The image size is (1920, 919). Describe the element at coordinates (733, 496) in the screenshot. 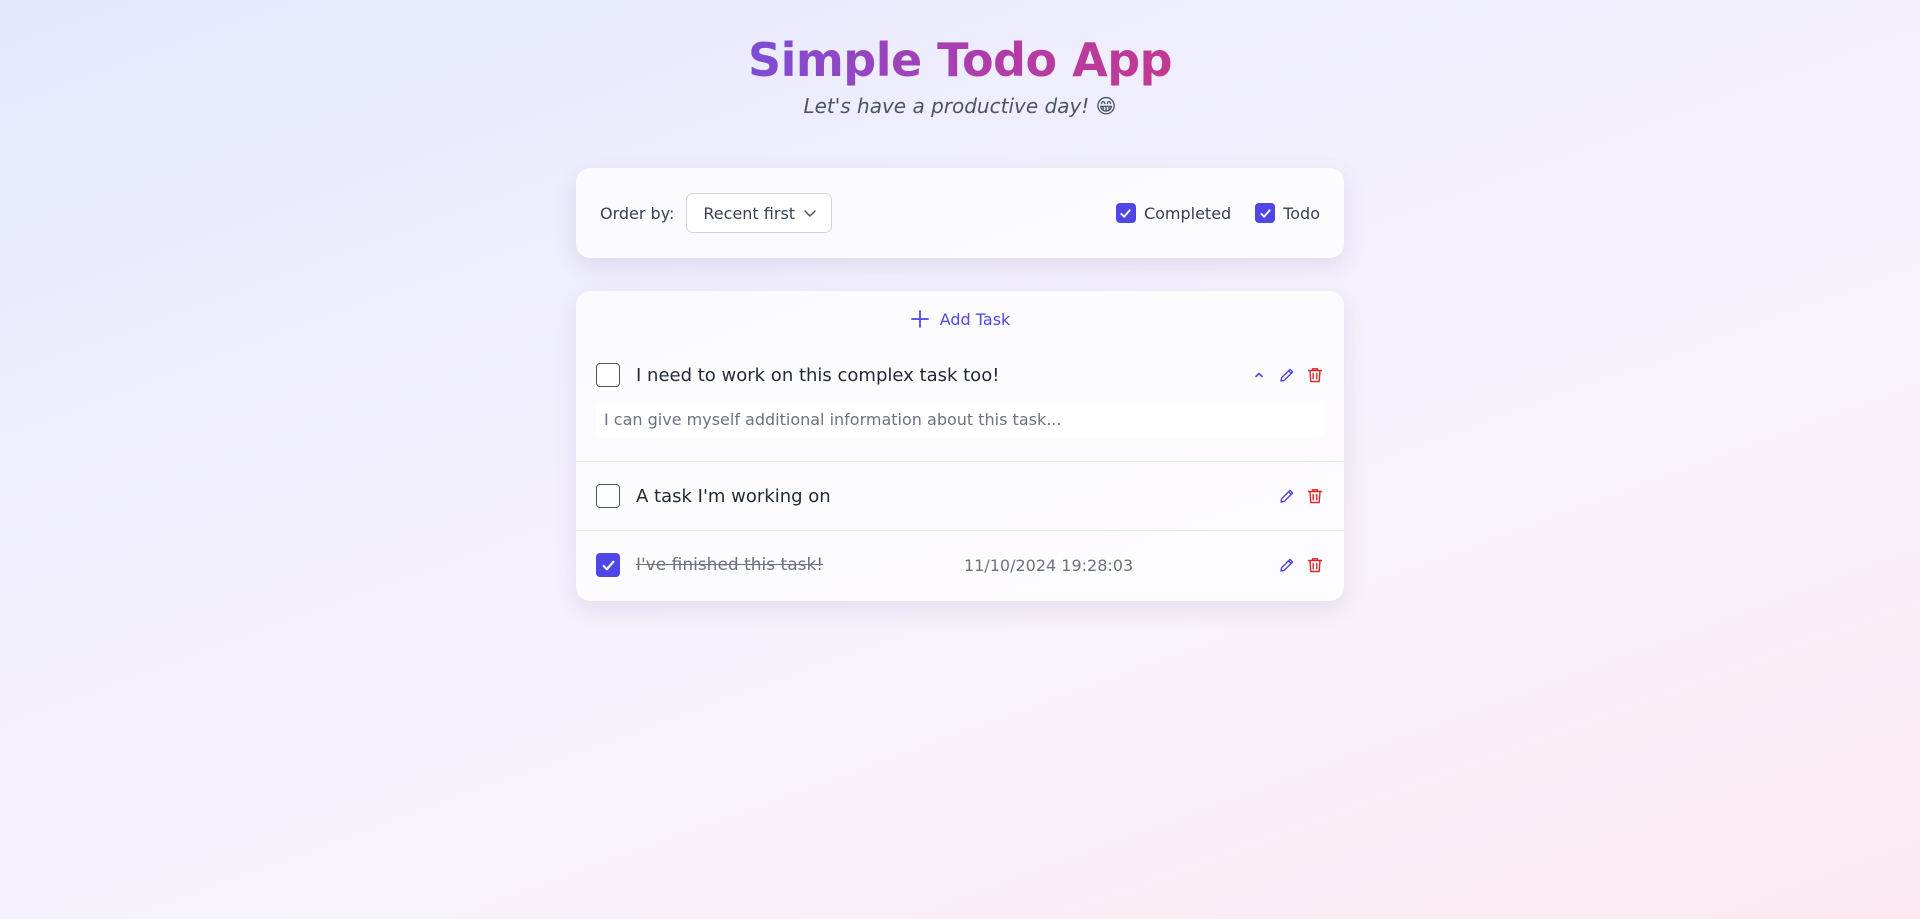

I see `task-title: A task I'm working on` at that location.